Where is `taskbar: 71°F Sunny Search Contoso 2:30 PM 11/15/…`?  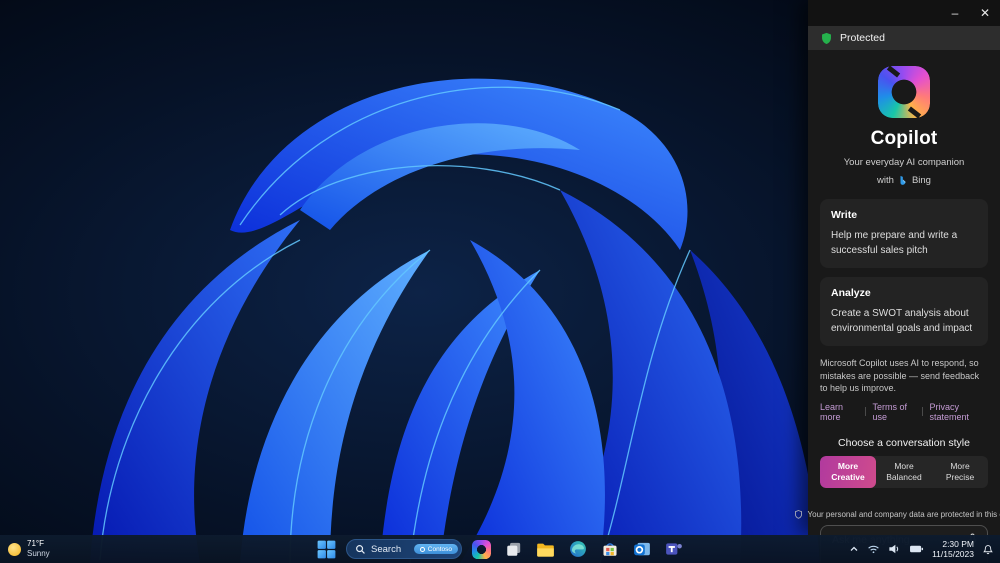
taskbar: 71°F Sunny Search Contoso 2:30 PM 11/15/… is located at coordinates (500, 549).